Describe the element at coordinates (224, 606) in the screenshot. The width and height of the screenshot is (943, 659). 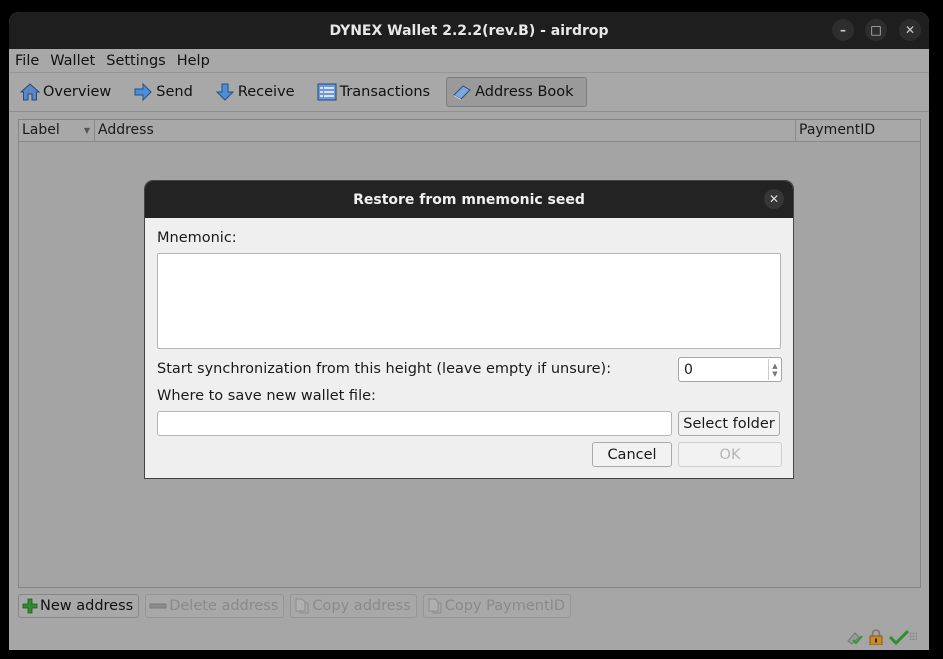
I see `delete-address-label: Delete address` at that location.